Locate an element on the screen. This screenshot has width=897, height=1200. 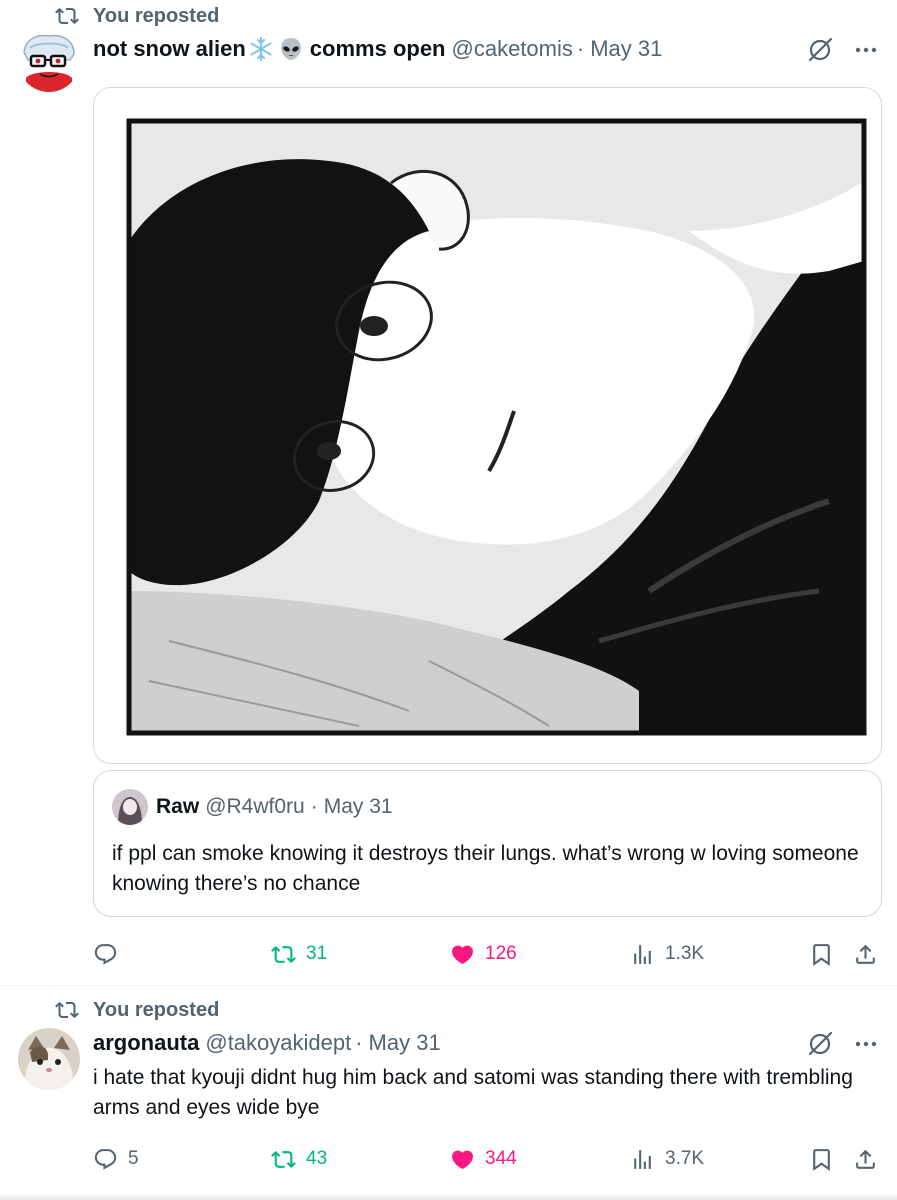
author-name: argonauta is located at coordinates (146, 1043).